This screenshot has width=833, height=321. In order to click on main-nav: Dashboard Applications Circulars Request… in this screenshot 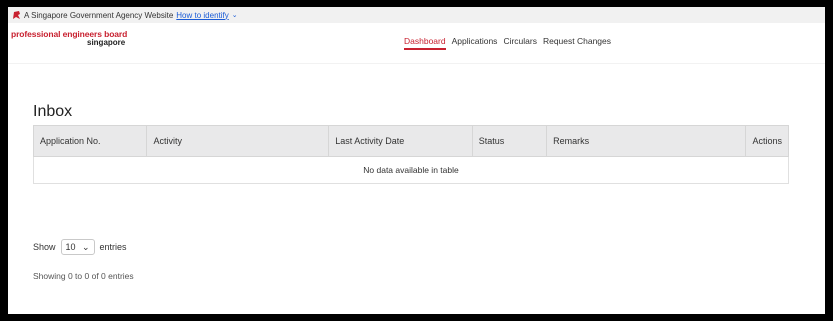, I will do `click(507, 43)`.